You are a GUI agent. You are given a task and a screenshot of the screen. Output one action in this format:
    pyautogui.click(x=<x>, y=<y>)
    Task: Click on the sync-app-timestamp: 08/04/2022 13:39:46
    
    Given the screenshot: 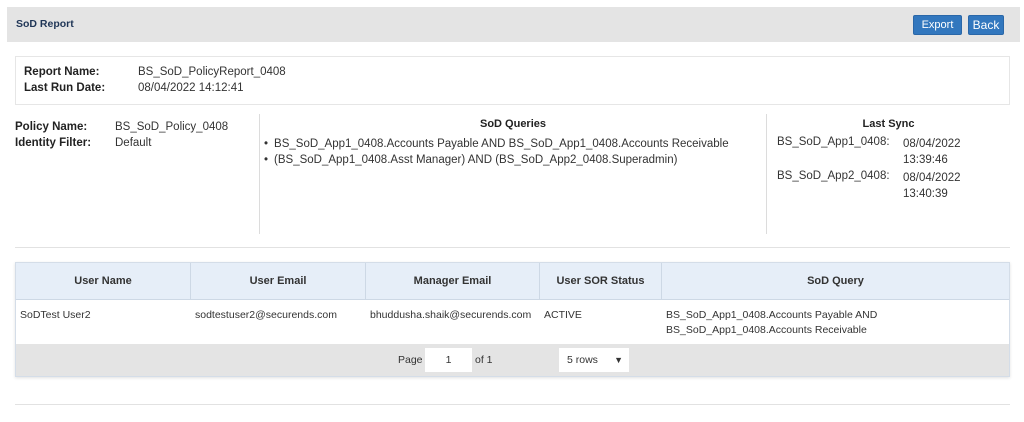 What is the action you would take?
    pyautogui.click(x=938, y=152)
    